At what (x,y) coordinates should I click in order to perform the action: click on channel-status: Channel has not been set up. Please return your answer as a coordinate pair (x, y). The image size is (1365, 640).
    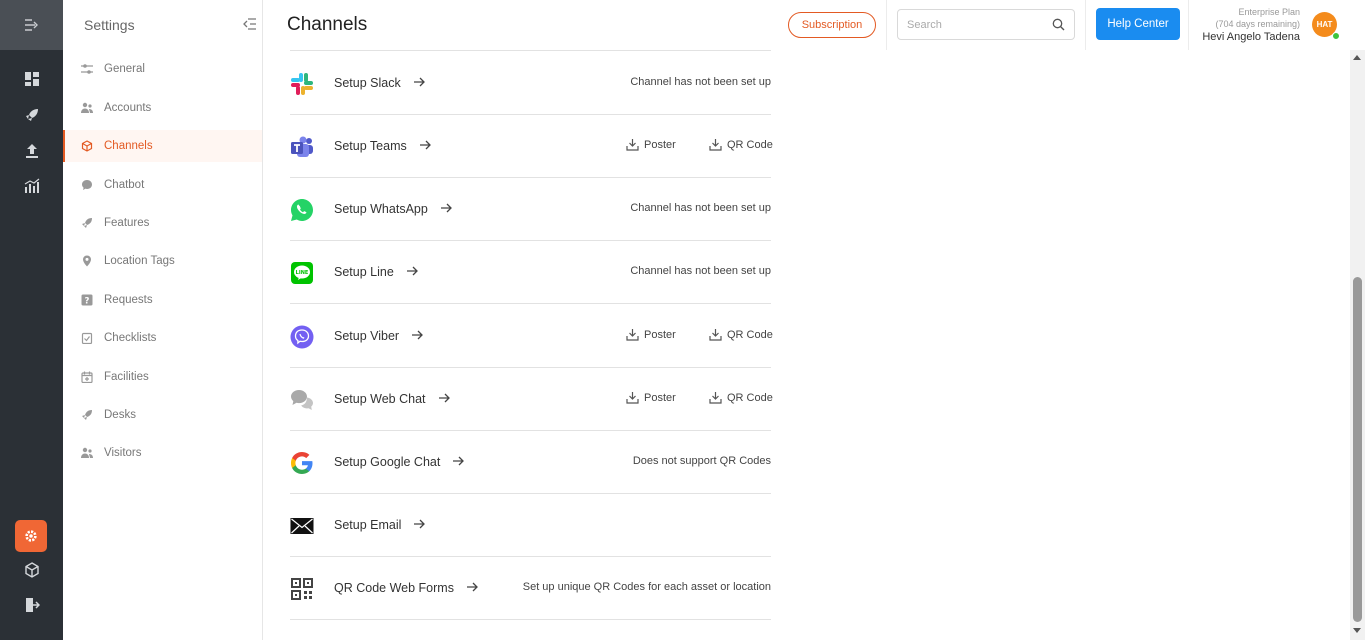
    Looking at the image, I should click on (700, 271).